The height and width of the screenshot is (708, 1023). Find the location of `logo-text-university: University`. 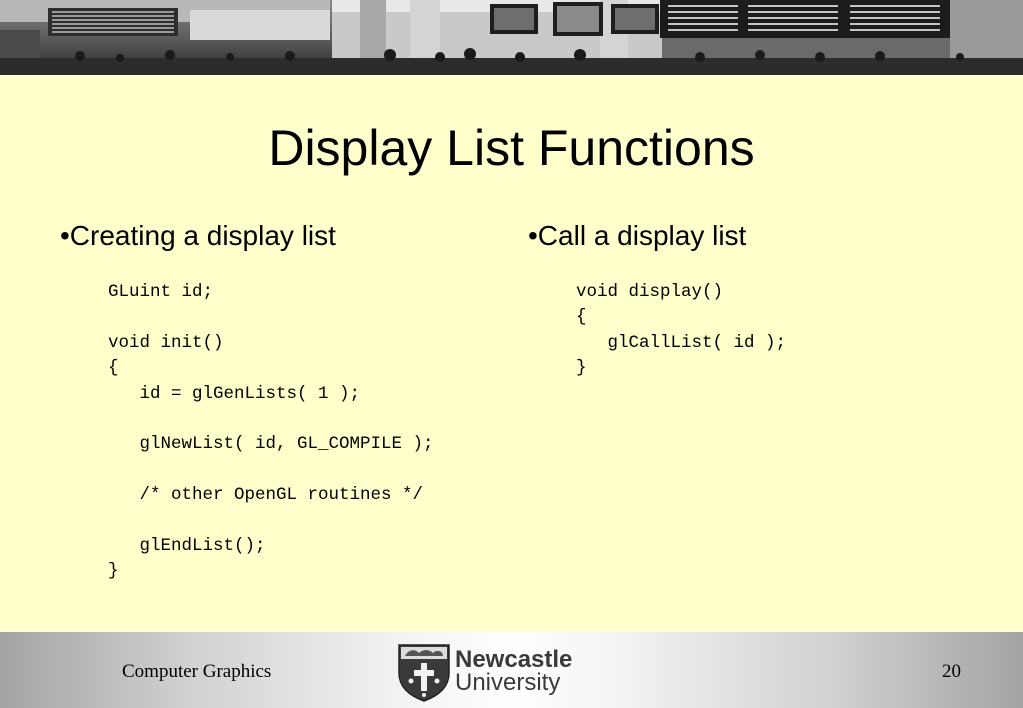

logo-text-university: University is located at coordinates (507, 682).